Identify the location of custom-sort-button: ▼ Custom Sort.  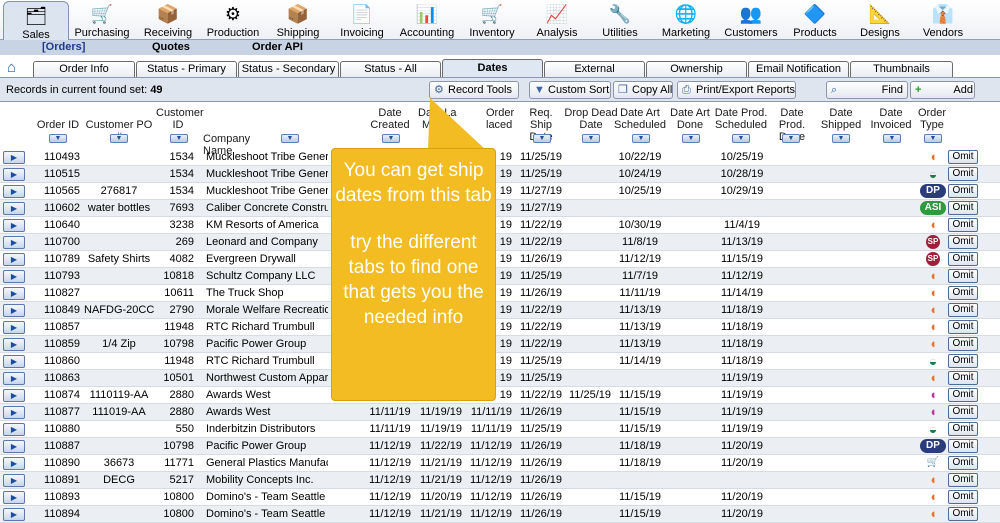
(570, 90).